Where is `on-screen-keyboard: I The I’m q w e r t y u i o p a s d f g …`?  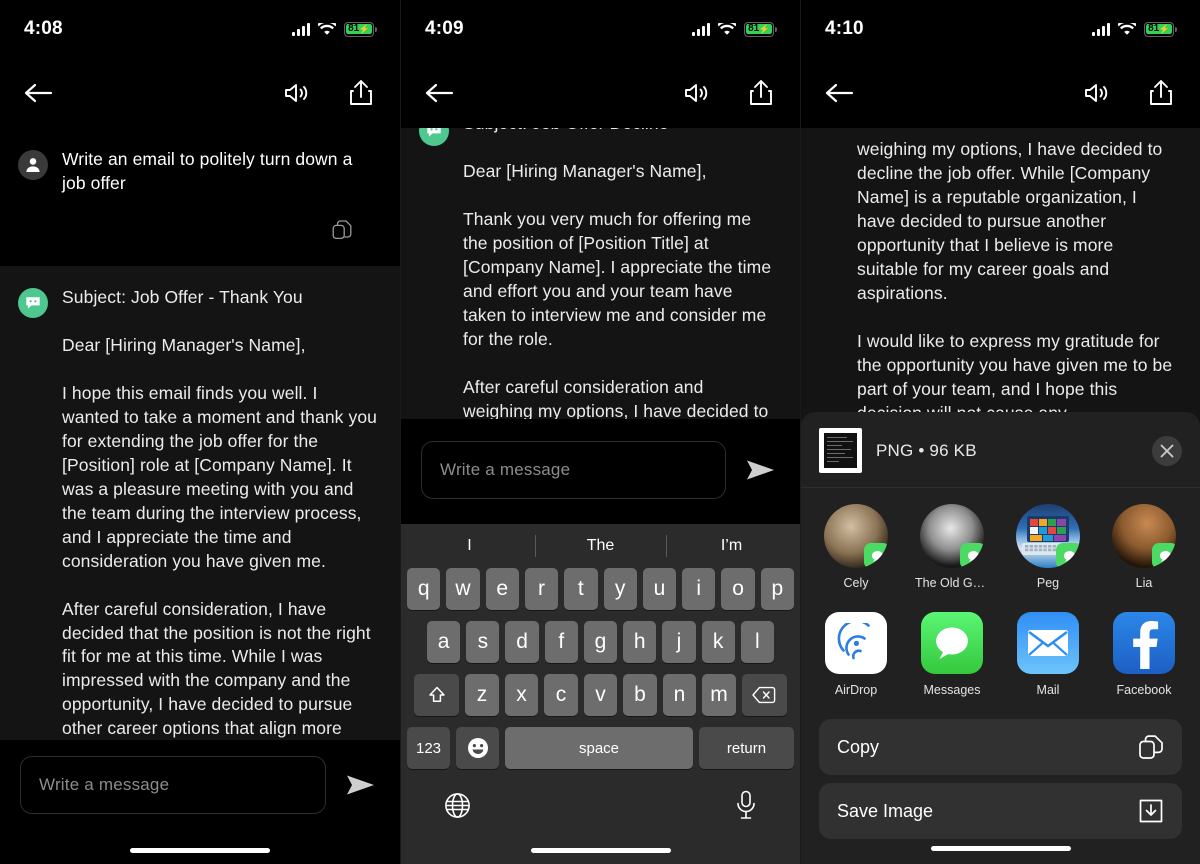
on-screen-keyboard: I The I’m q w e r t y u i o p a s d f g … is located at coordinates (600, 694).